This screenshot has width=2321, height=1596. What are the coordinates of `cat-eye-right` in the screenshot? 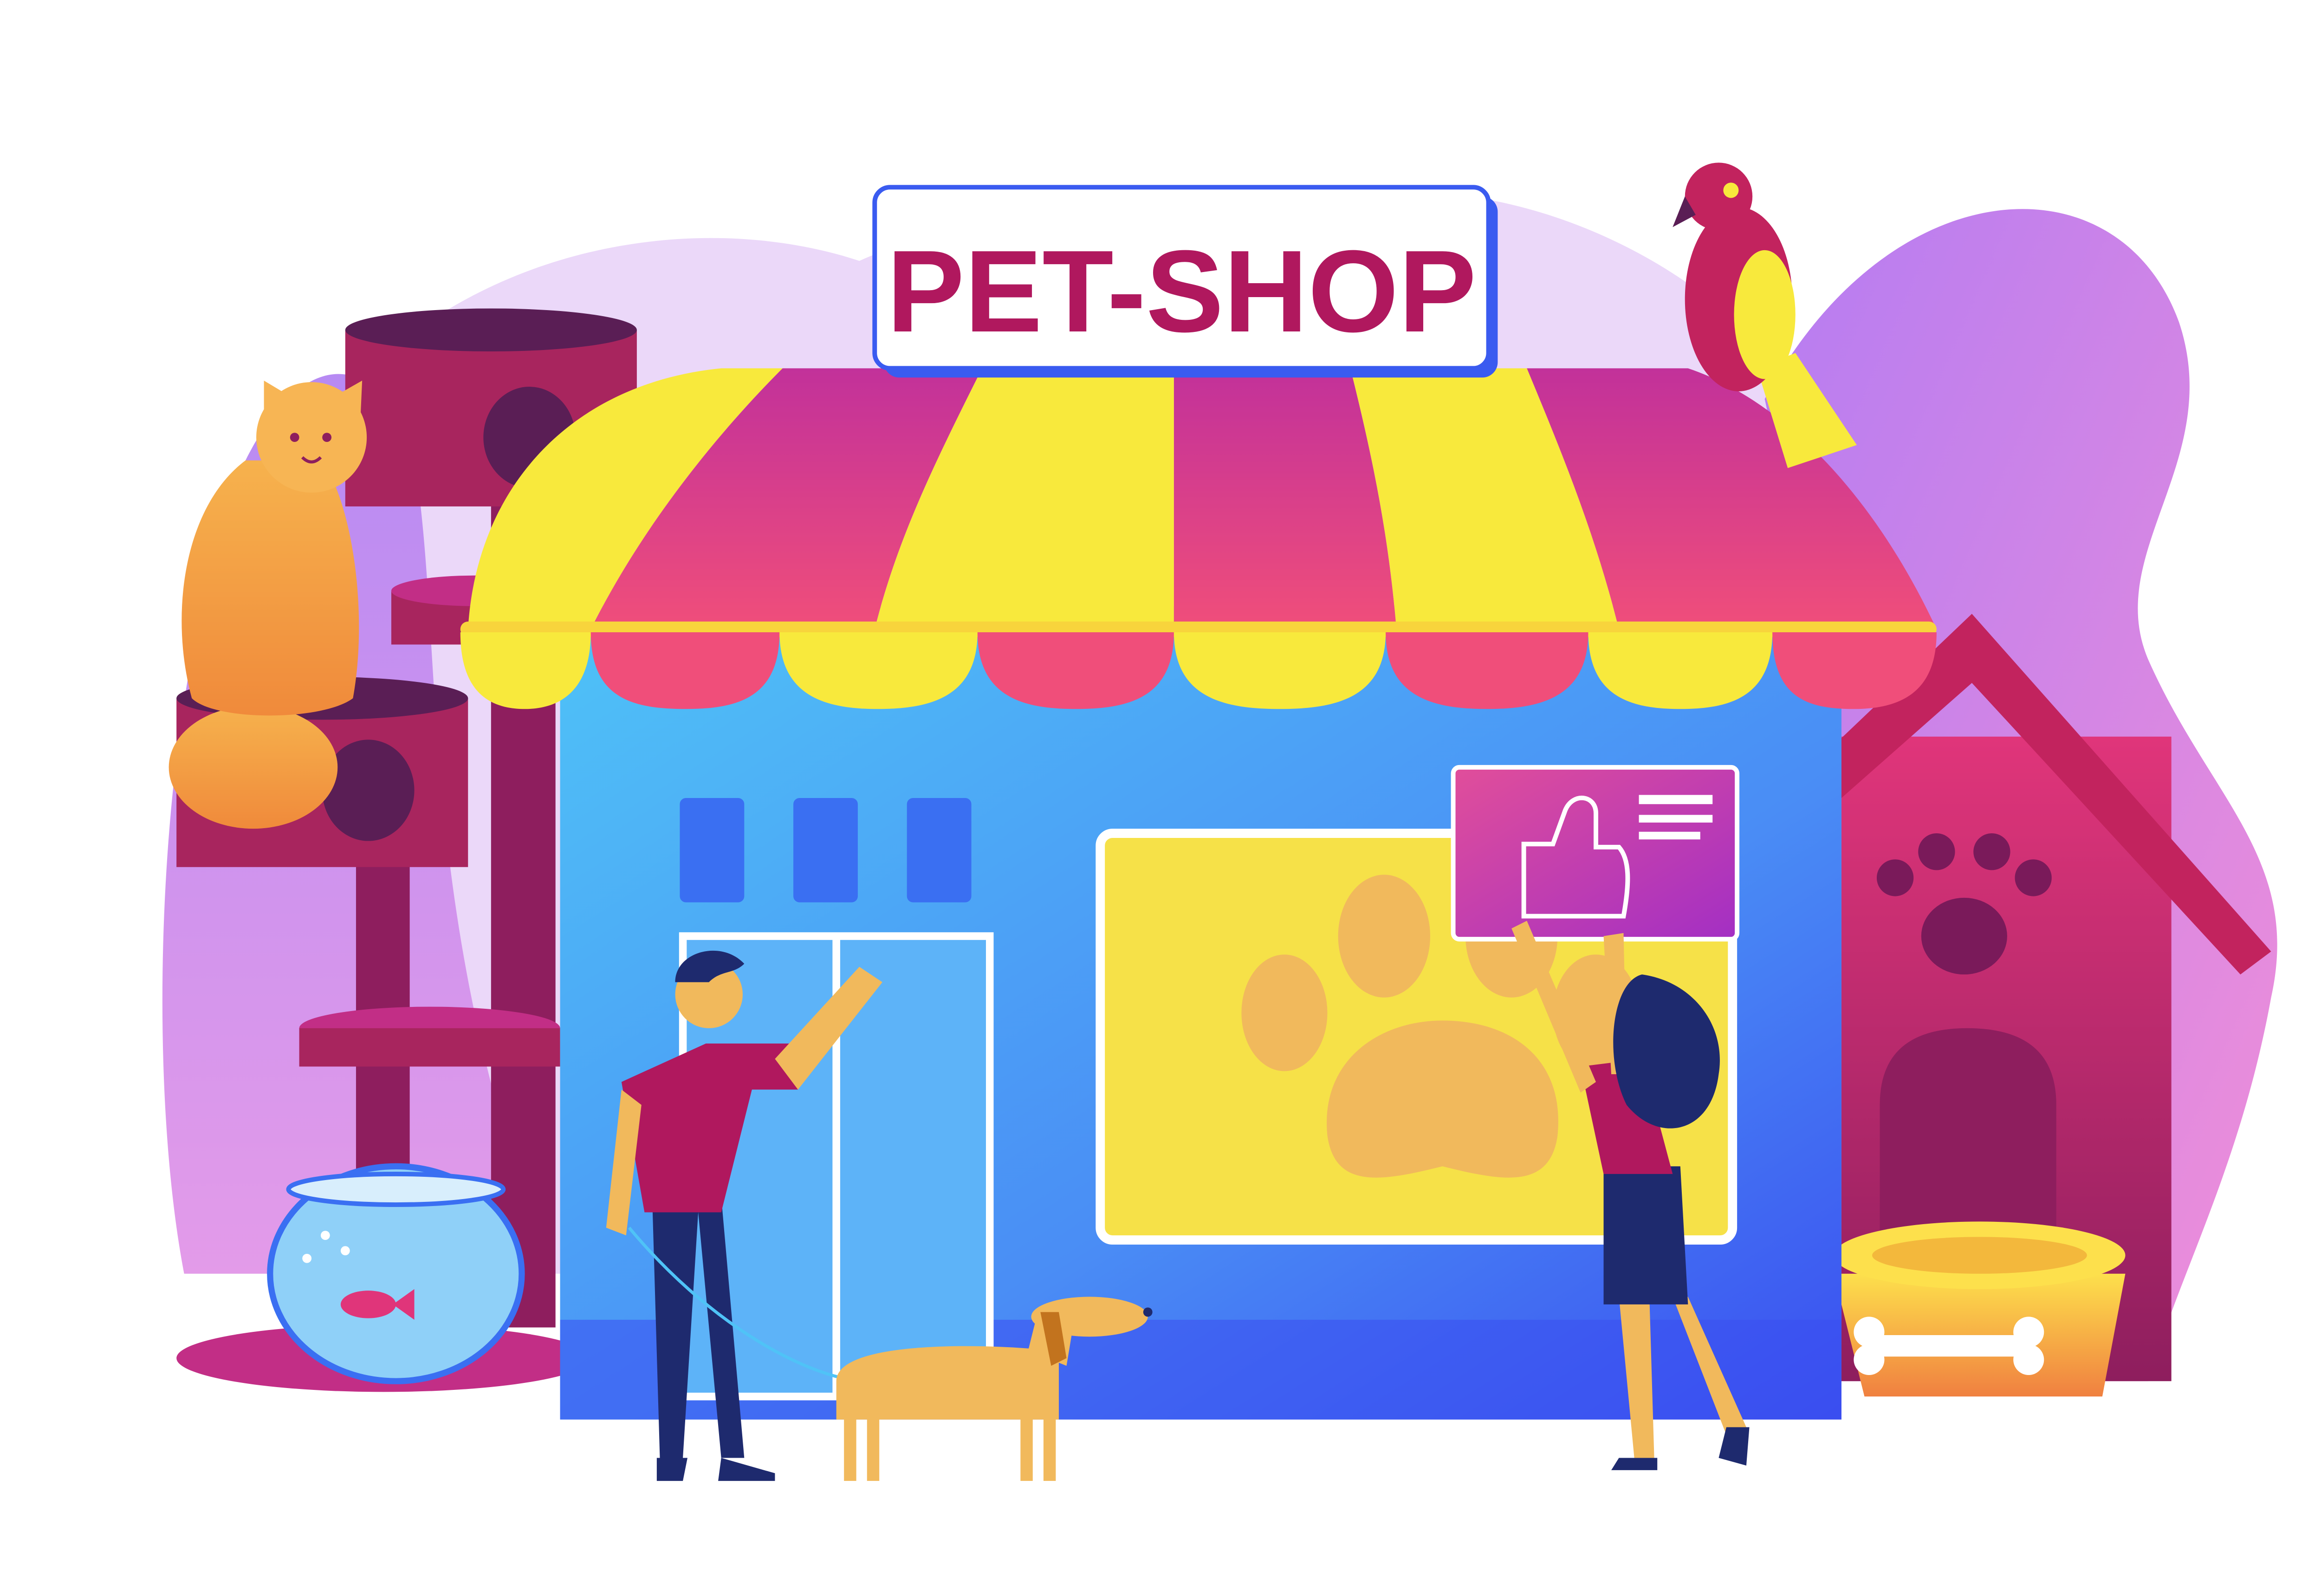 It's located at (327, 438).